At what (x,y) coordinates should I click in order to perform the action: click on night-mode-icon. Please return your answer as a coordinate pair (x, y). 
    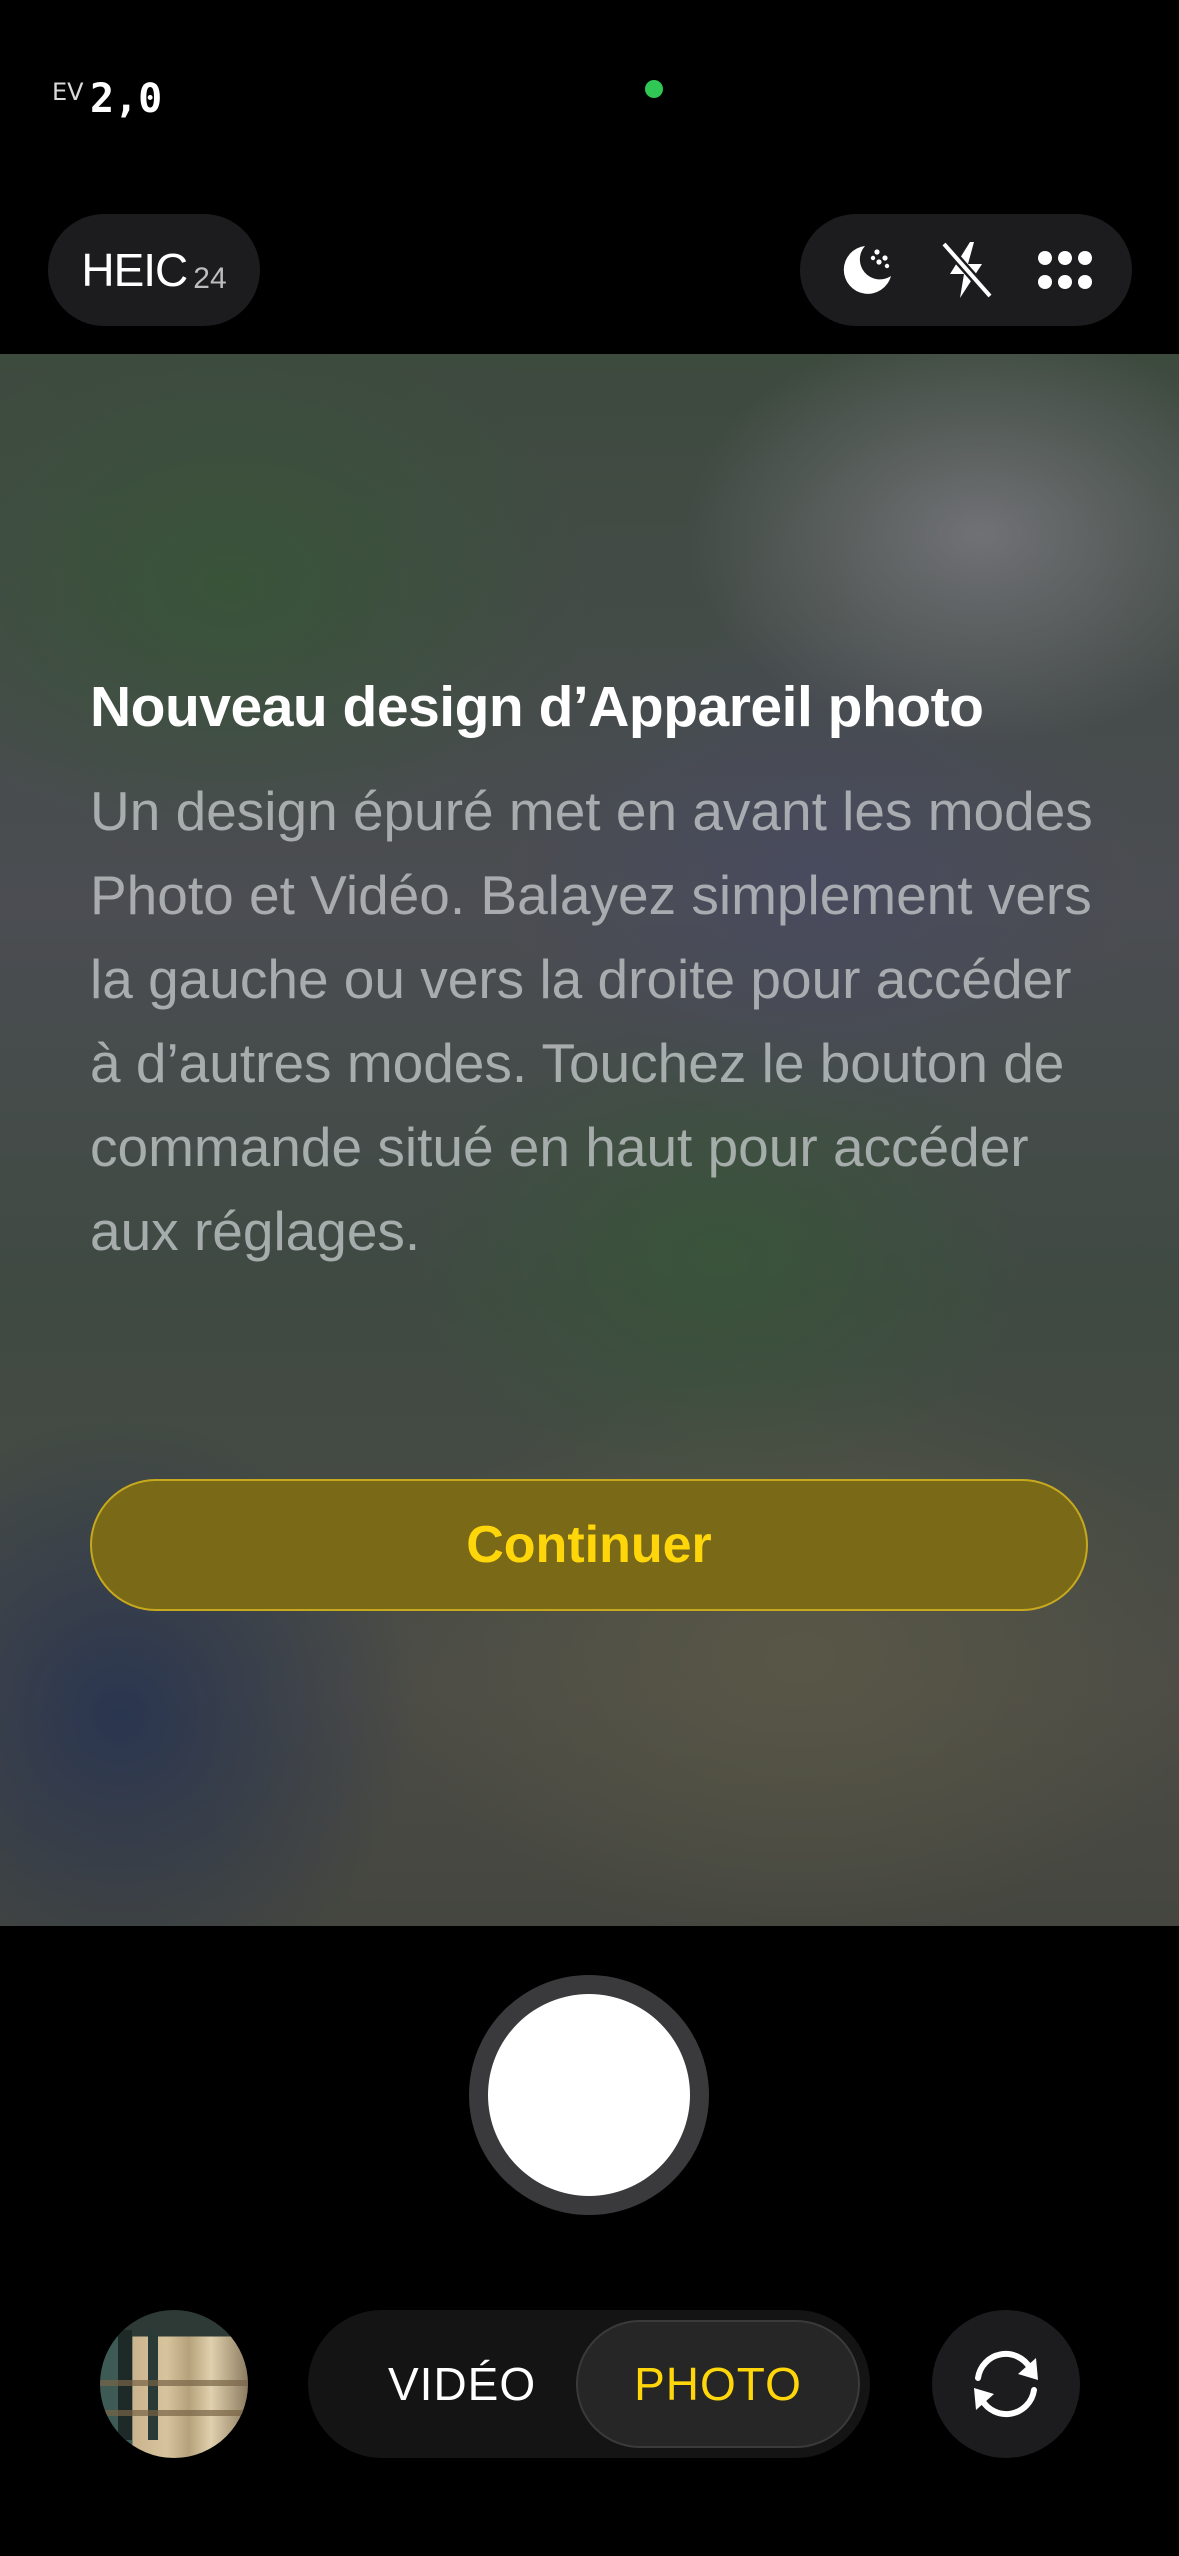
    Looking at the image, I should click on (868, 270).